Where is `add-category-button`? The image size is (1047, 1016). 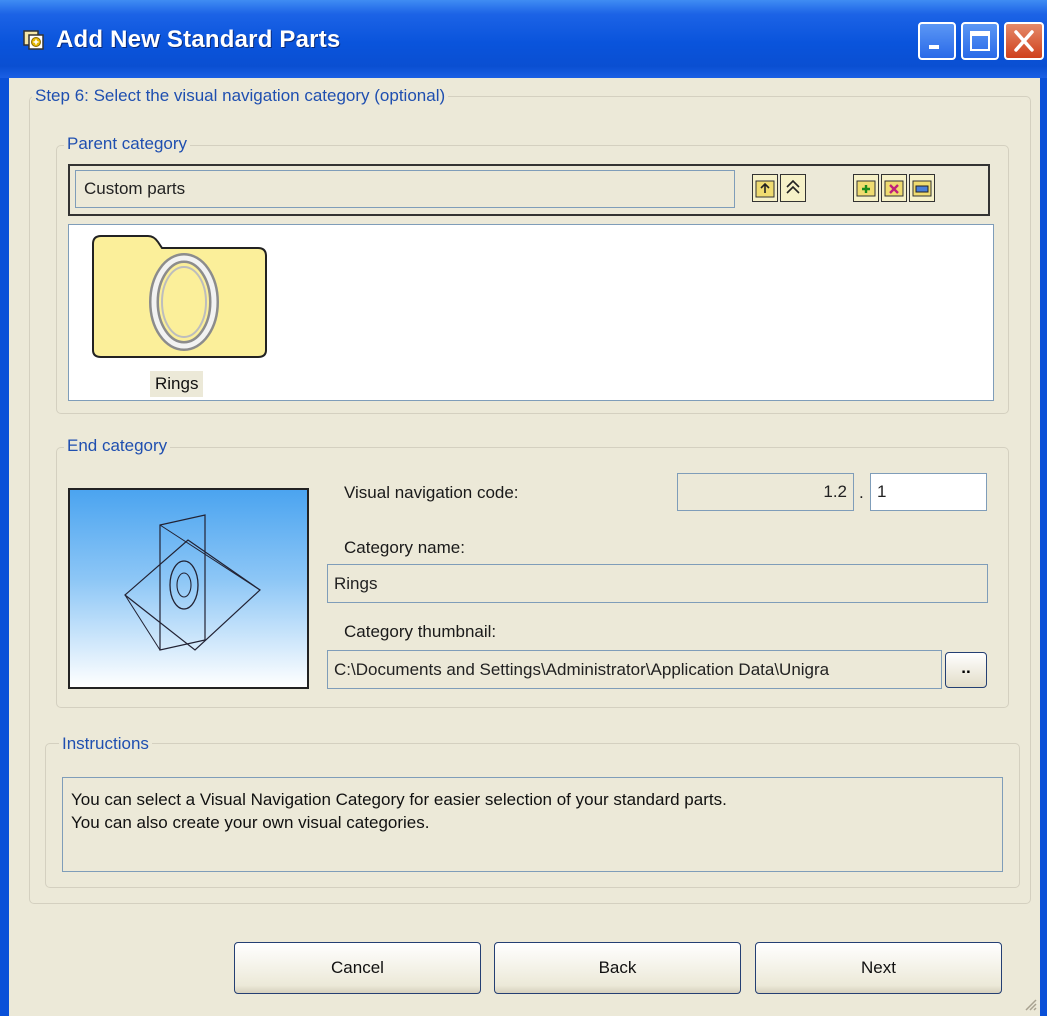
add-category-button is located at coordinates (866, 188).